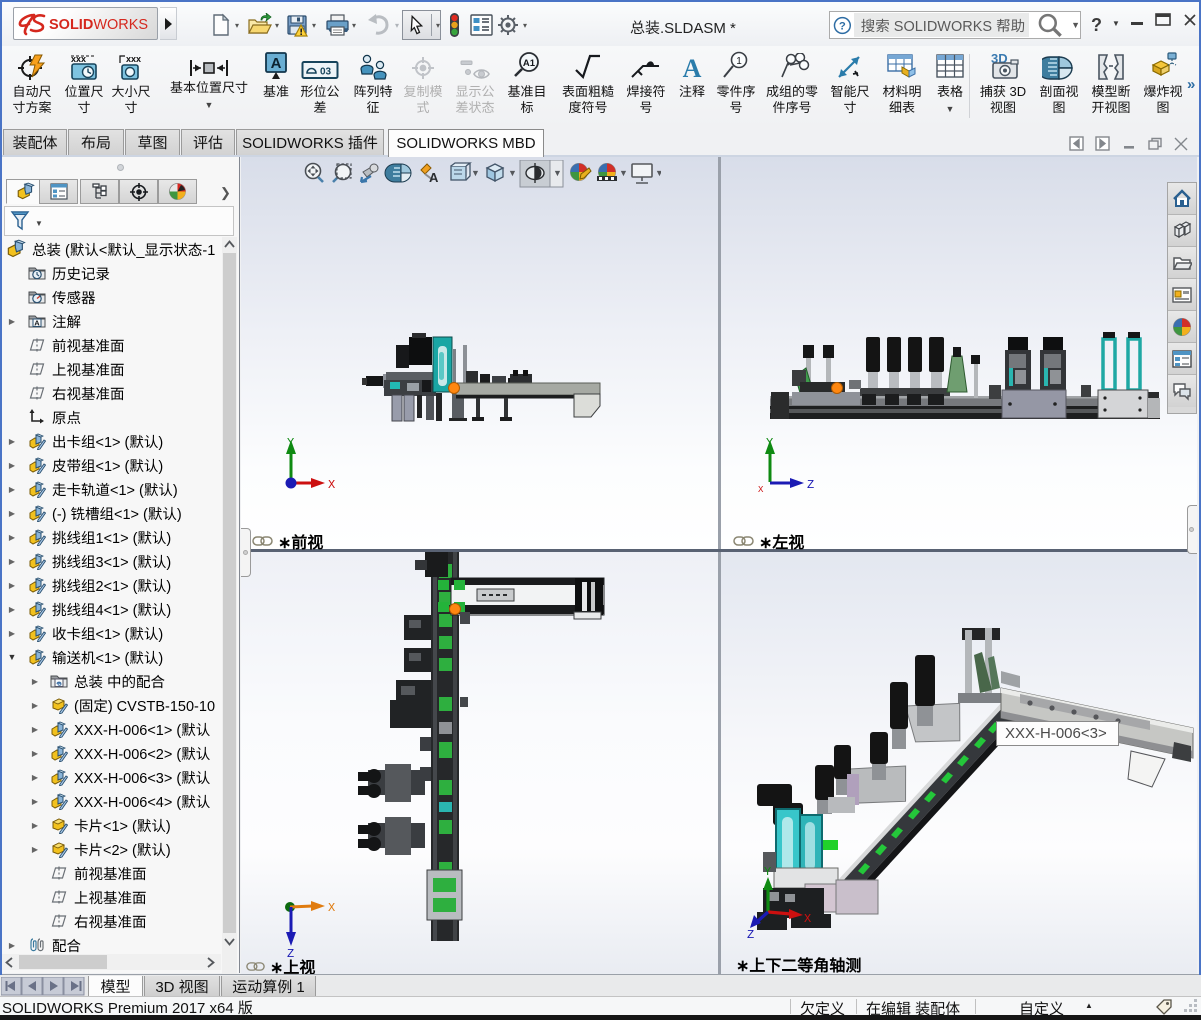  Describe the element at coordinates (739, 61) in the screenshot. I see `svg-text: 1` at that location.